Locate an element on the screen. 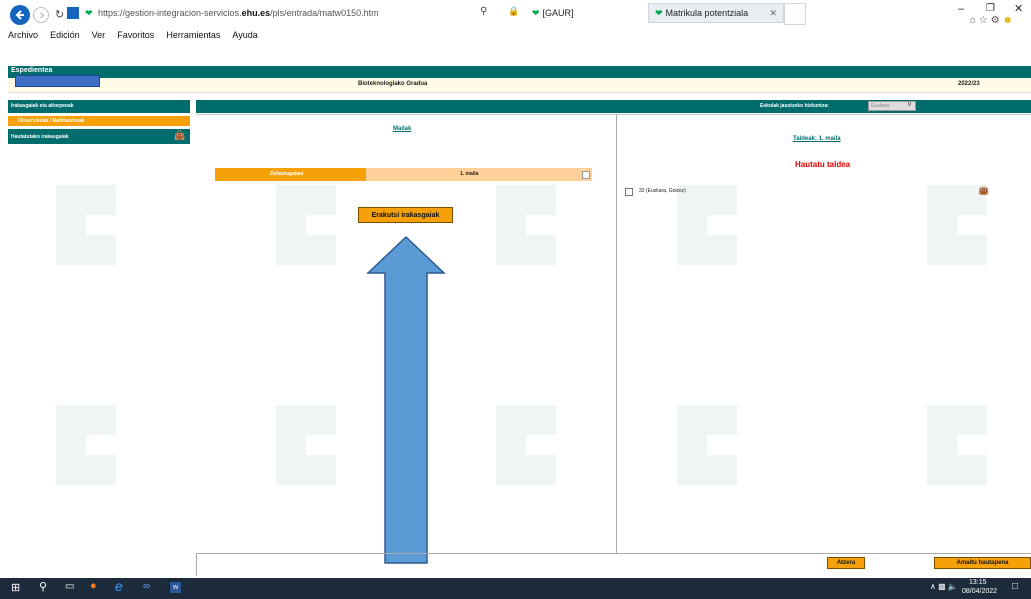 The width and height of the screenshot is (1031, 599). menu-herramientas: Herramientas is located at coordinates (193, 35).